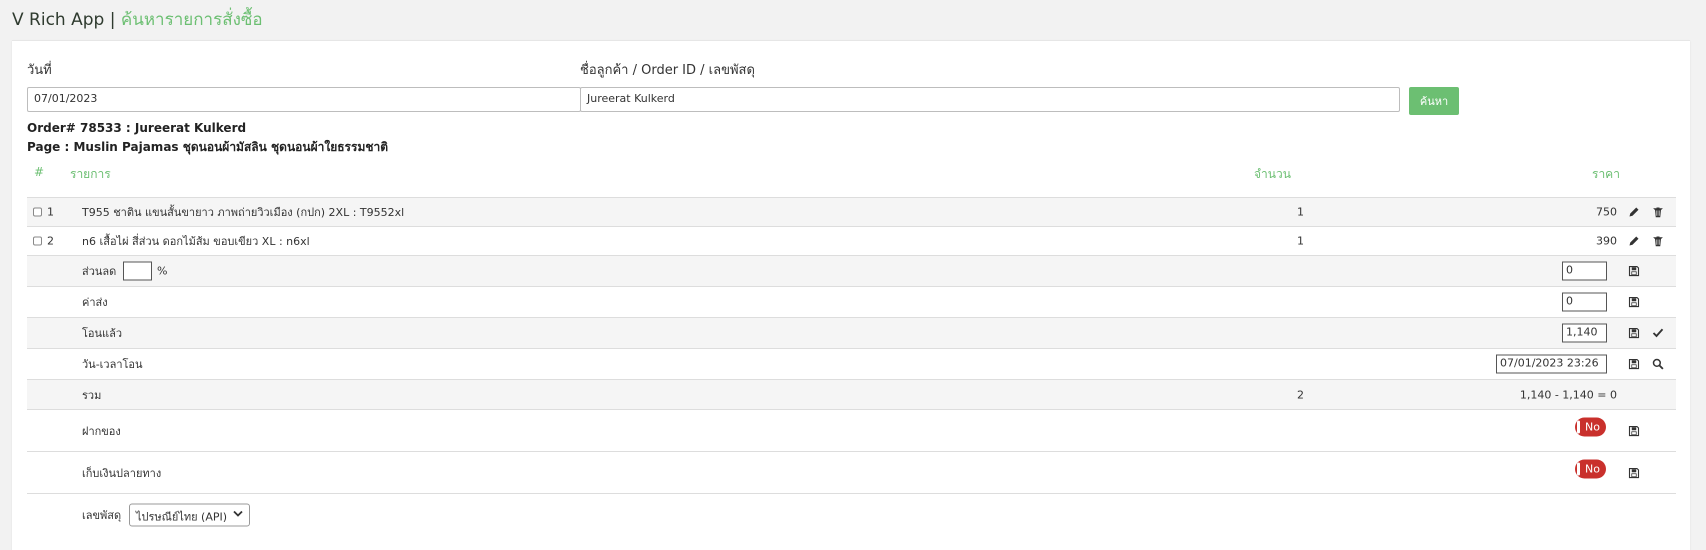 The width and height of the screenshot is (1706, 550). I want to click on customer-search-input: Jureerat Kulkerd, so click(990, 99).